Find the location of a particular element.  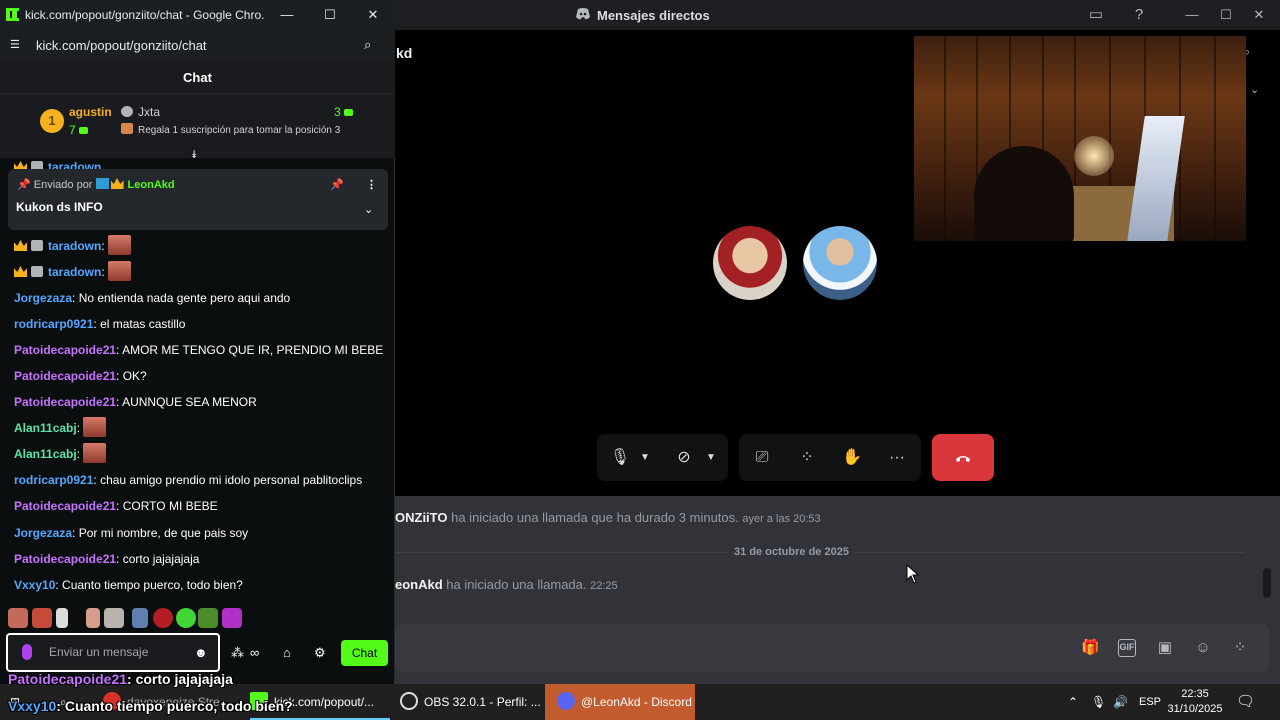

apps-icon: ⁘ is located at coordinates (1240, 648).